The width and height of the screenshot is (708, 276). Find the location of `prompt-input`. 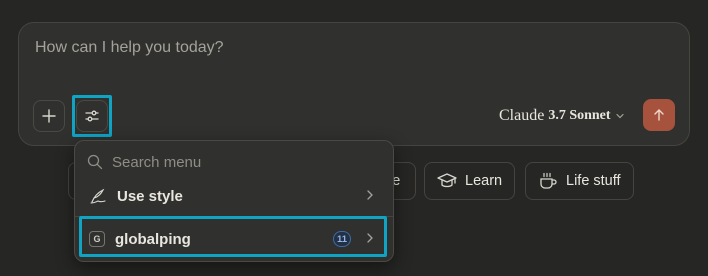

prompt-input is located at coordinates (315, 48).